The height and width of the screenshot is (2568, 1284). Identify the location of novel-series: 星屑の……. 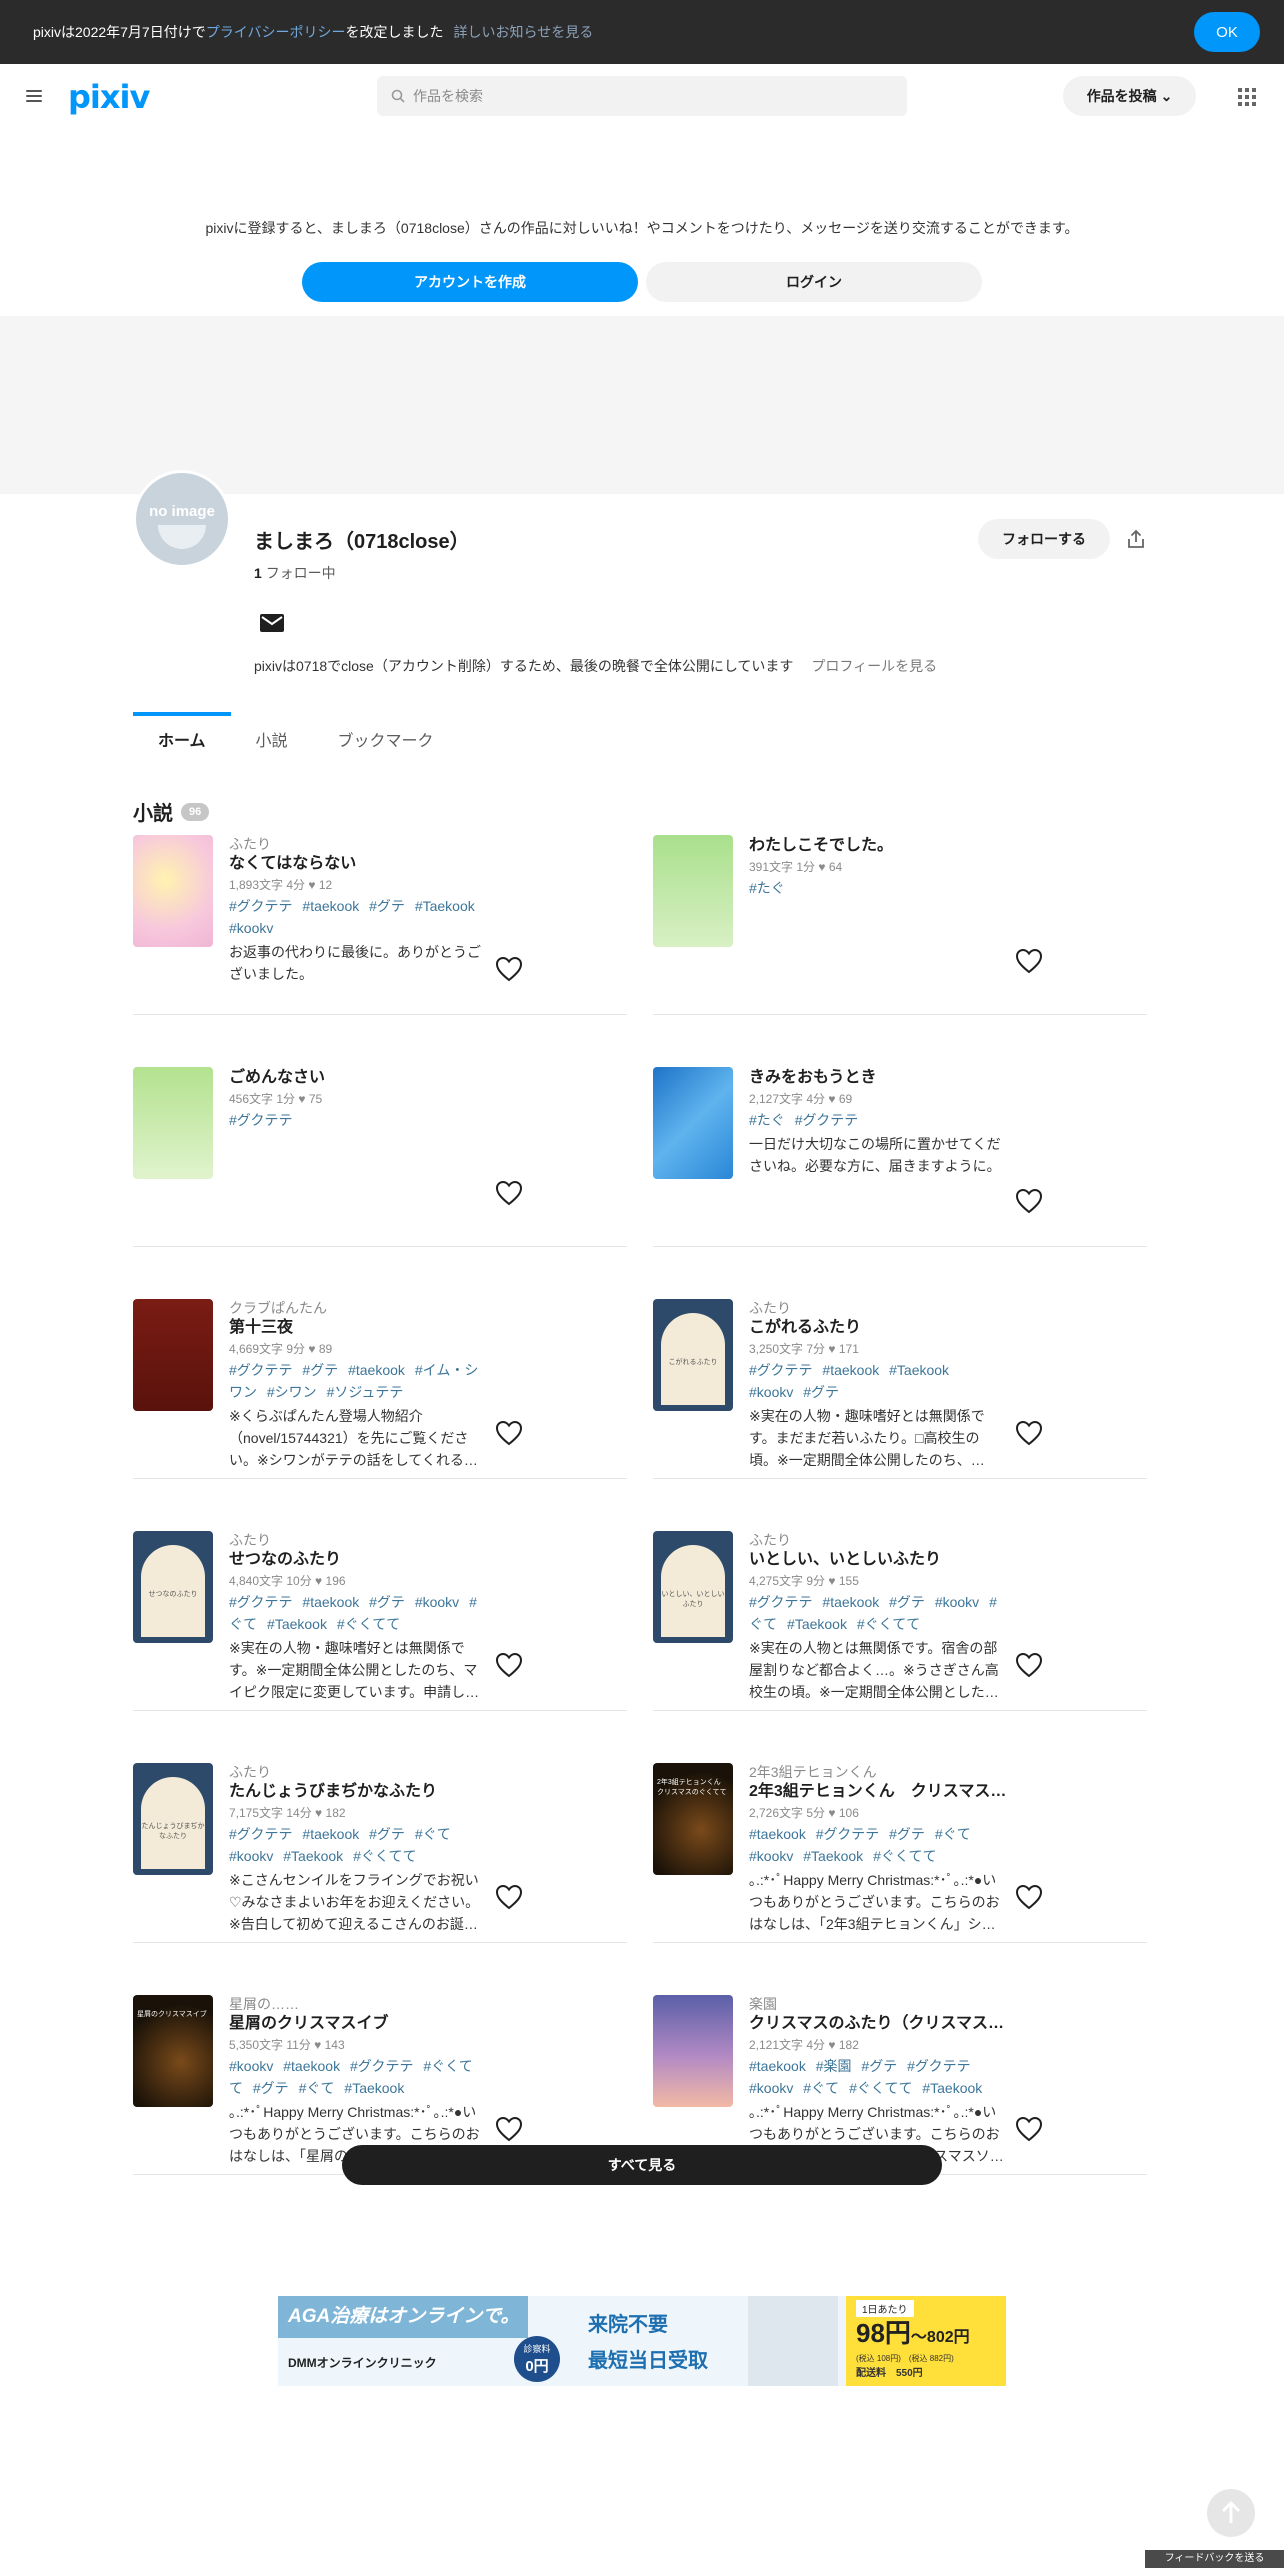
(358, 2004).